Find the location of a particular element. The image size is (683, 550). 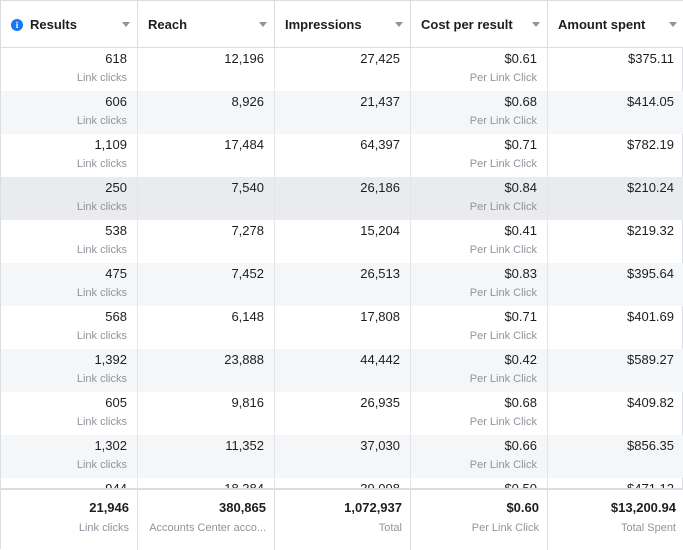

cell-amount-spent: $395.64 is located at coordinates (615, 284).